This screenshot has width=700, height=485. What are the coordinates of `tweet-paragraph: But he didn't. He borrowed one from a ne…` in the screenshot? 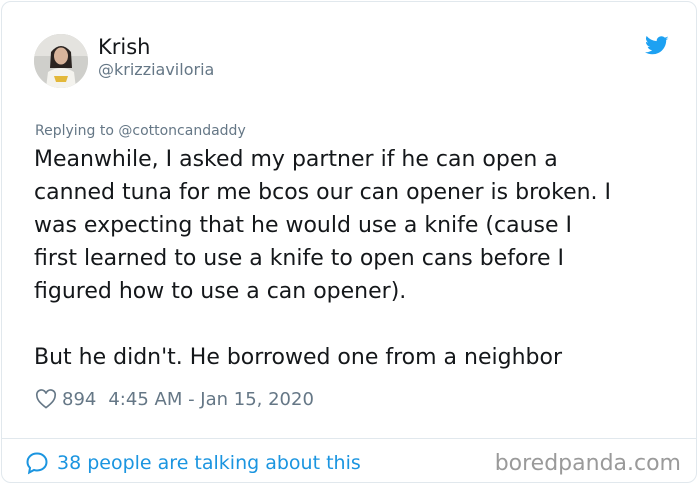 It's located at (298, 357).